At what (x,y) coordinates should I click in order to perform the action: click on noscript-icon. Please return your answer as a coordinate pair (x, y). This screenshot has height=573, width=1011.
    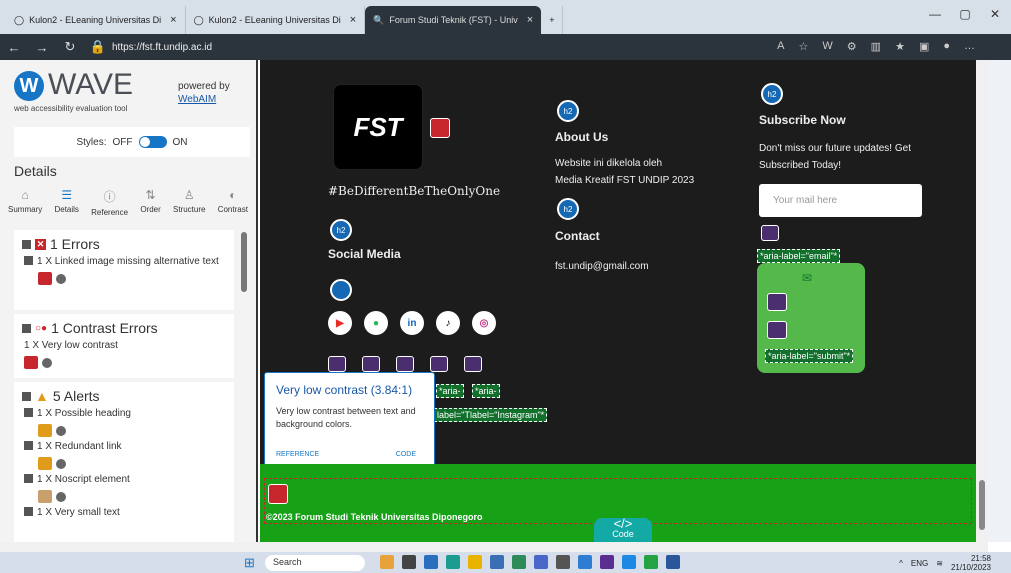
    Looking at the image, I should click on (45, 496).